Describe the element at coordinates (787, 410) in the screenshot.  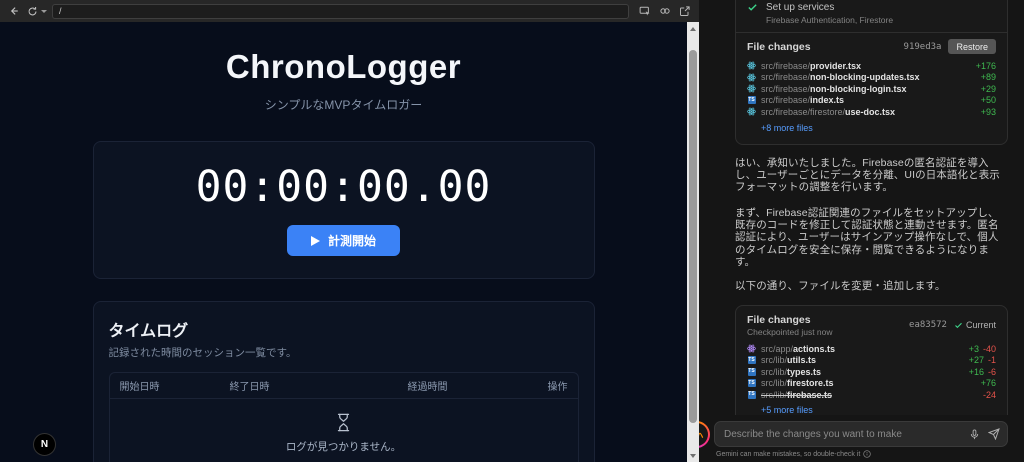
I see `more-files-link: +5 more files` at that location.